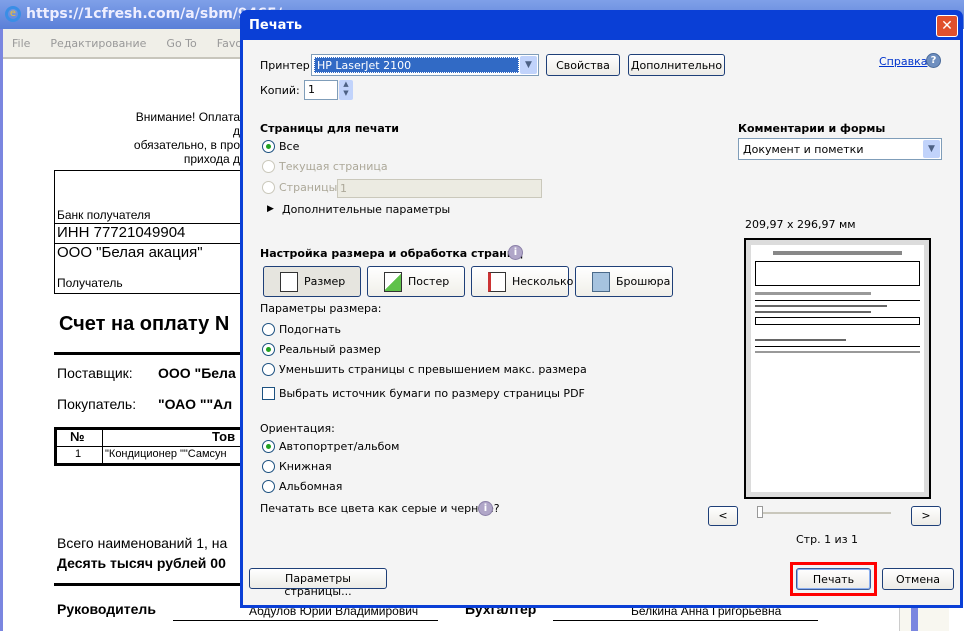  Describe the element at coordinates (723, 516) in the screenshot. I see `prev-page-button: <` at that location.